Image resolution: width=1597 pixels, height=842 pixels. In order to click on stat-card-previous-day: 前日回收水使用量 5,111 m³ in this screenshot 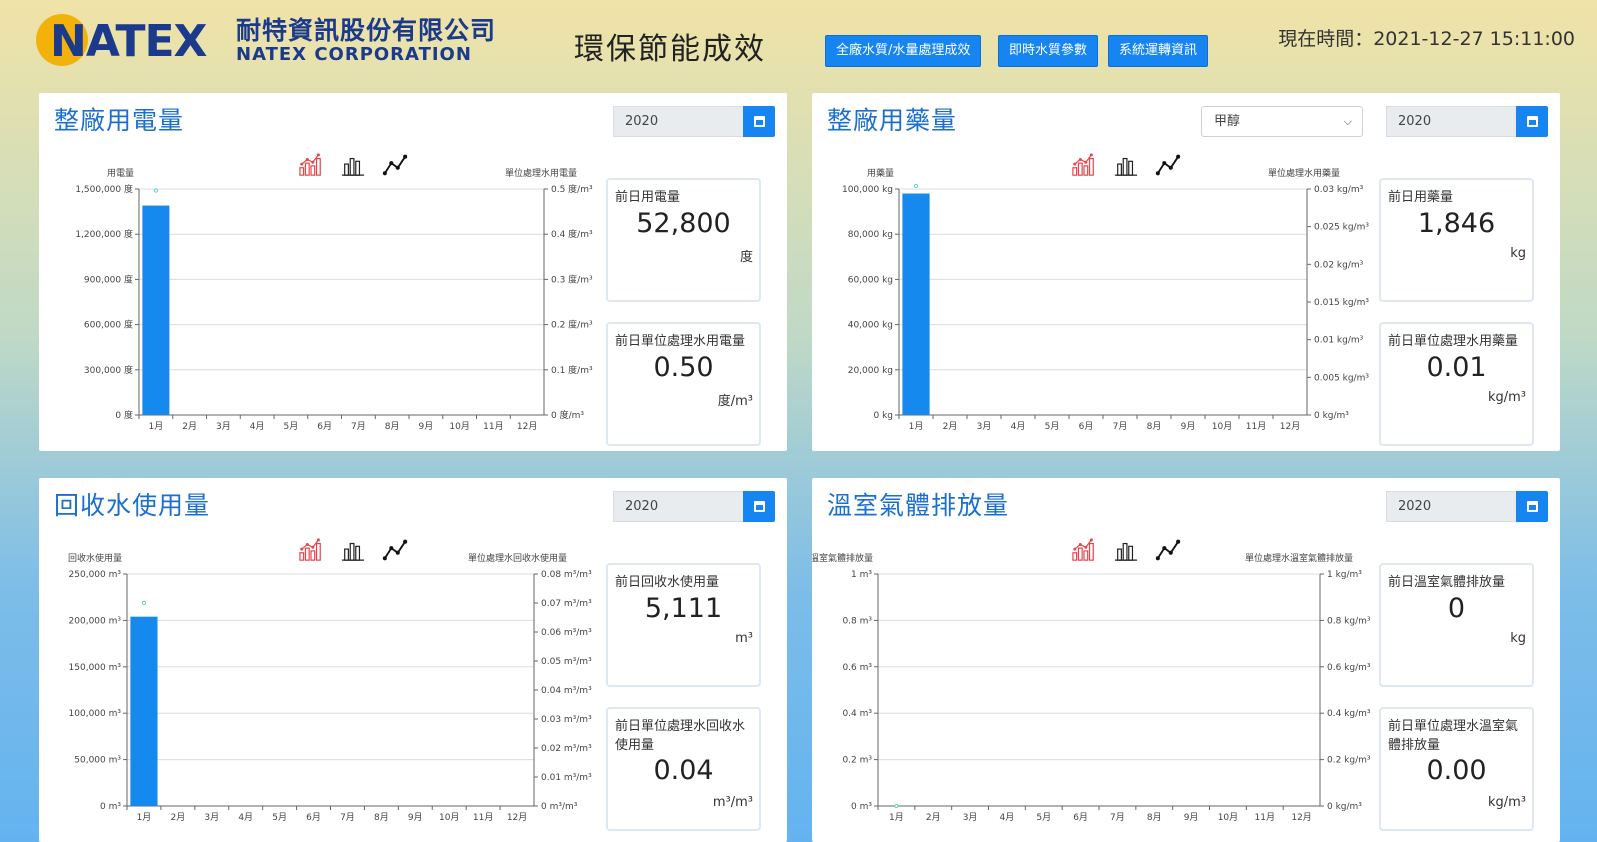, I will do `click(683, 625)`.